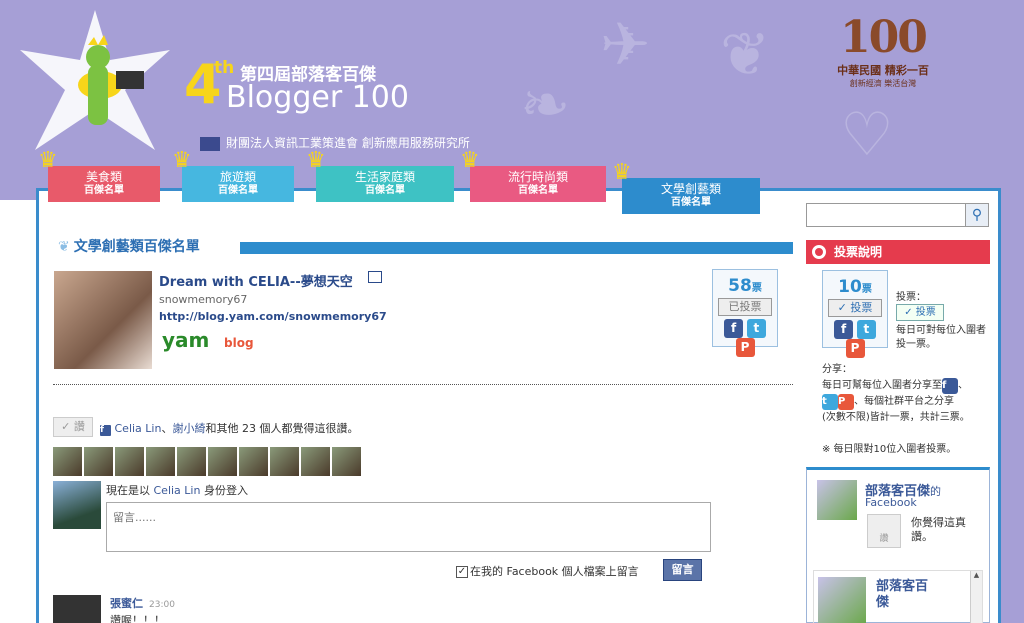 The width and height of the screenshot is (1024, 623). What do you see at coordinates (380, 176) in the screenshot?
I see `tab-family: ♛ 生活家庭類 百傑名單` at bounding box center [380, 176].